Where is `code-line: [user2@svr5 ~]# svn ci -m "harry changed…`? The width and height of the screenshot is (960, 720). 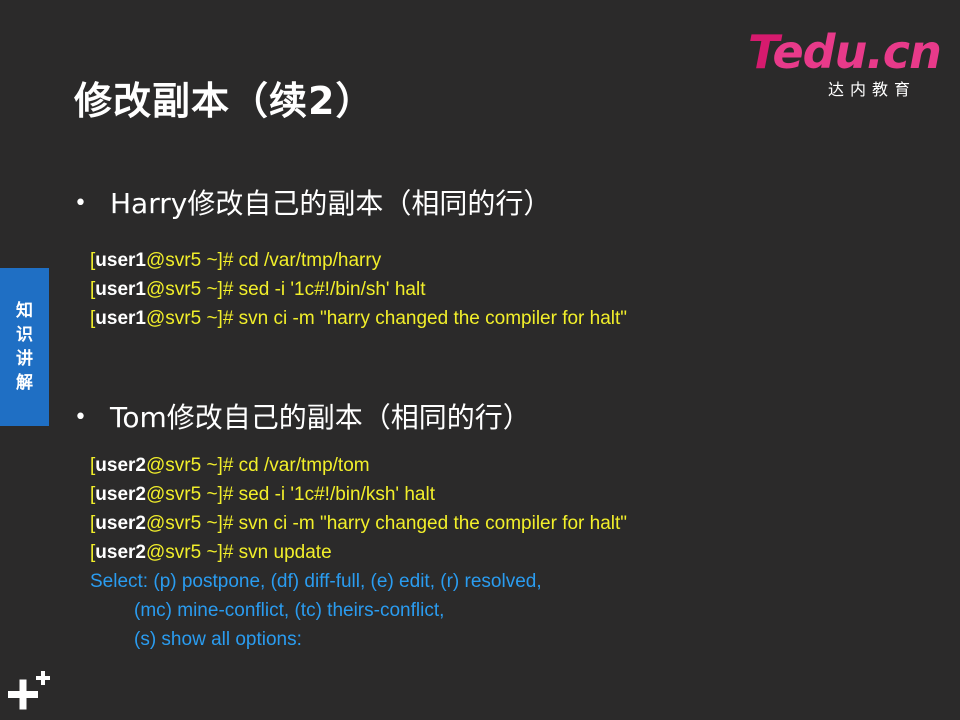 code-line: [user2@svr5 ~]# svn ci -m "harry changed… is located at coordinates (359, 523).